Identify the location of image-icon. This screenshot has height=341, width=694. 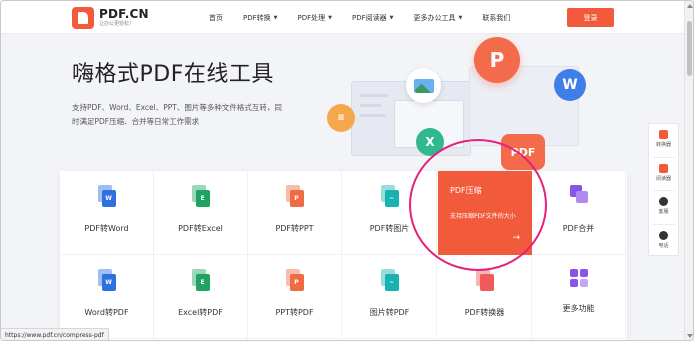
(423, 85).